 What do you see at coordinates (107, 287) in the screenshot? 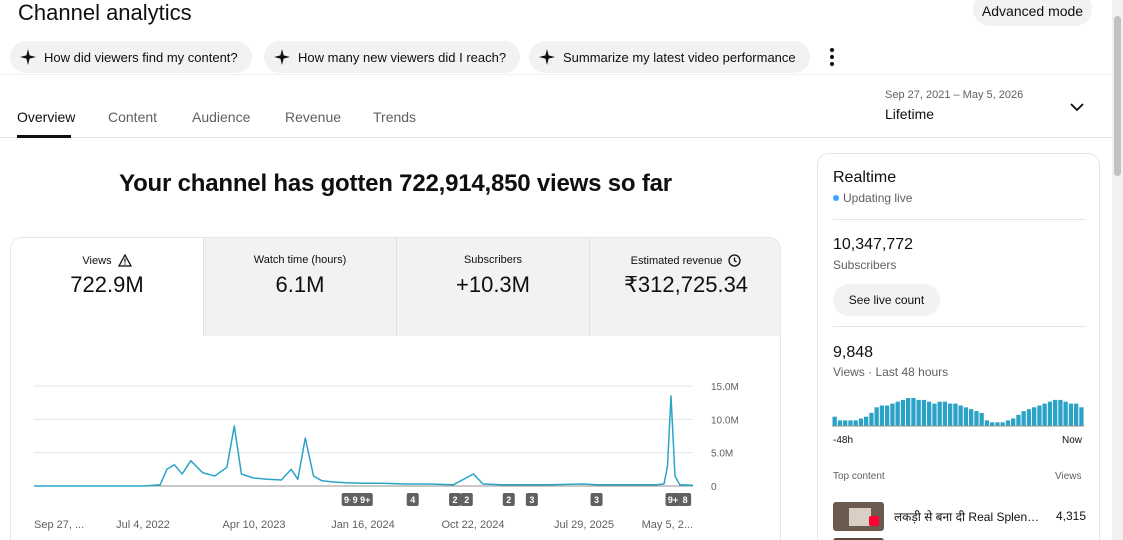
I see `metric-views: Views 722.9M` at bounding box center [107, 287].